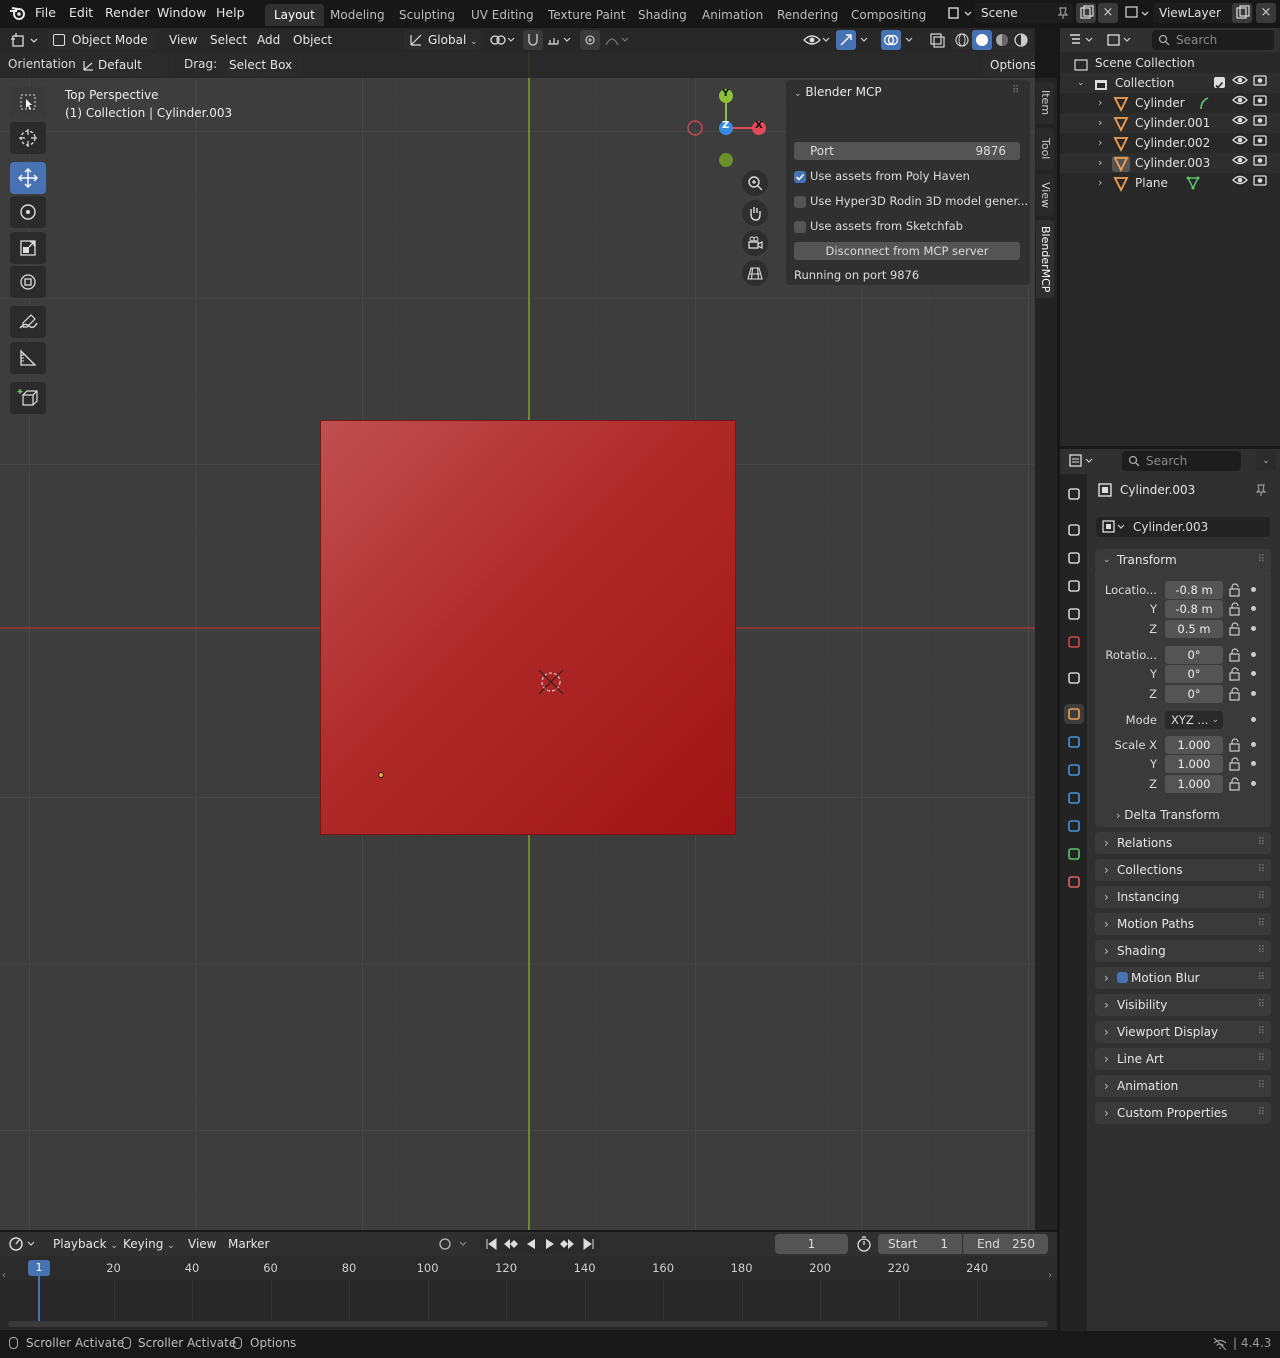  I want to click on editor-type-icon, so click(25, 40).